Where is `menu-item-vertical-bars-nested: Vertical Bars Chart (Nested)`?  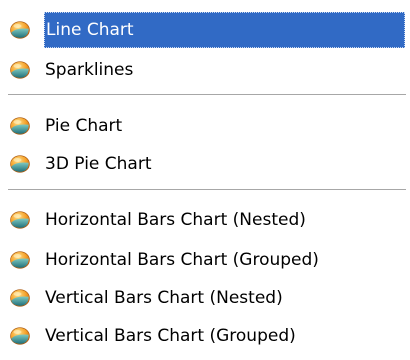
menu-item-vertical-bars-nested: Vertical Bars Chart (Nested) is located at coordinates (205, 298).